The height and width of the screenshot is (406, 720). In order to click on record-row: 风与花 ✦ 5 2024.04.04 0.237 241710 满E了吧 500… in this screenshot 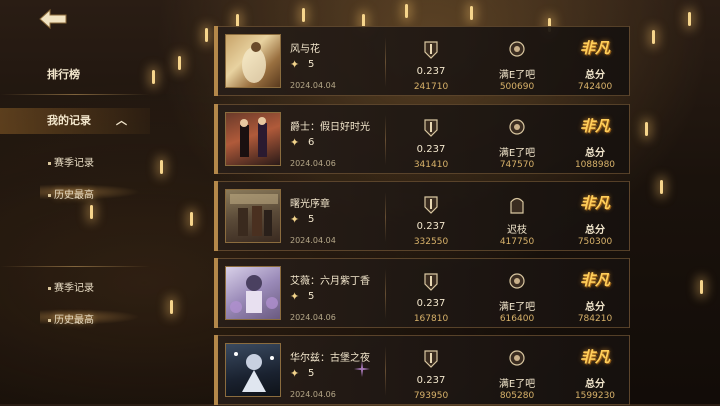, I will do `click(422, 61)`.